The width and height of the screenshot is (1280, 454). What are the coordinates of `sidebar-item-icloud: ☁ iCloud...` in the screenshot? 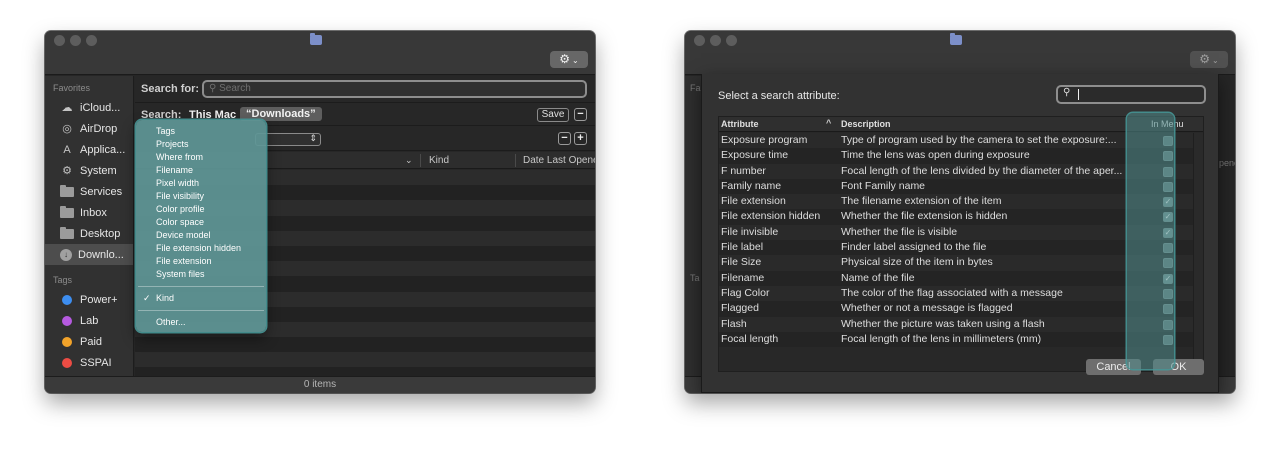 It's located at (89, 107).